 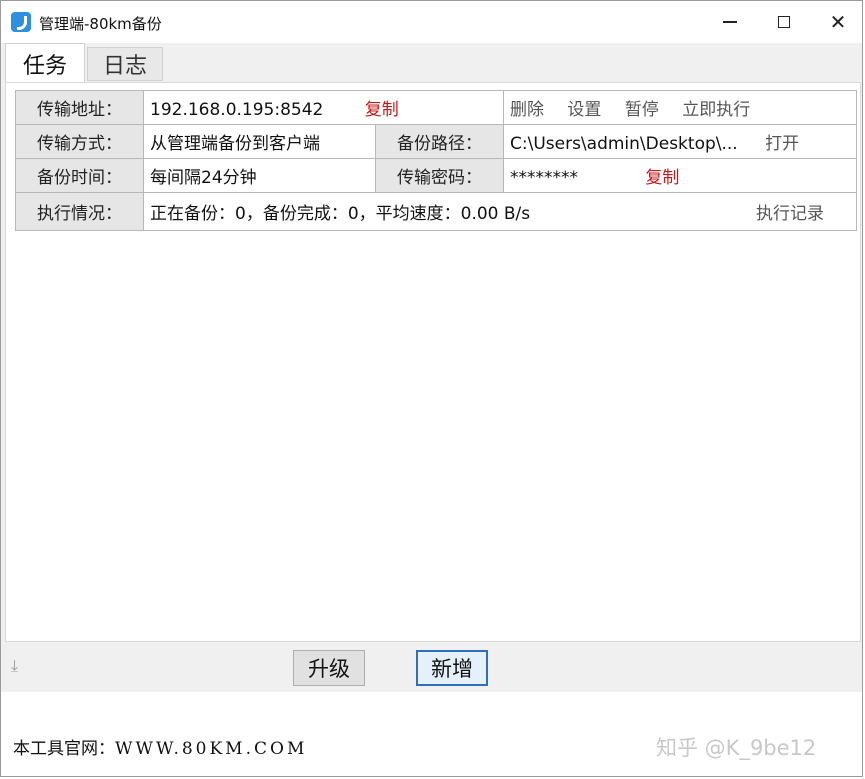 I want to click on path-cell: C:\Users\admin\Desktop\... 打开, so click(x=680, y=141).